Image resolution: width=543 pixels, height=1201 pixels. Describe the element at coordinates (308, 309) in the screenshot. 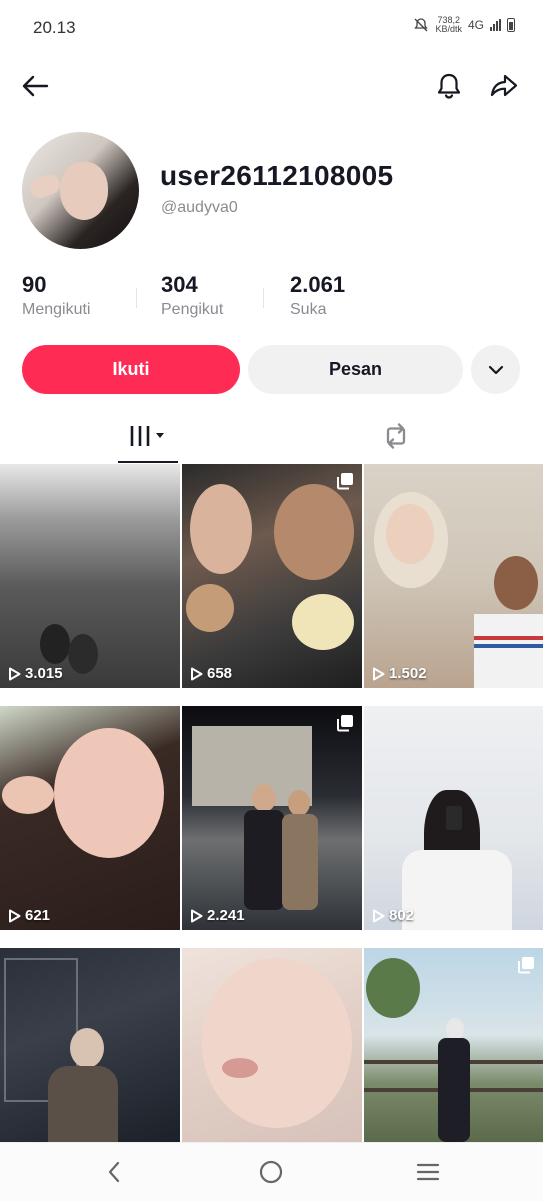

I see `stat-likes-label: Suka` at that location.